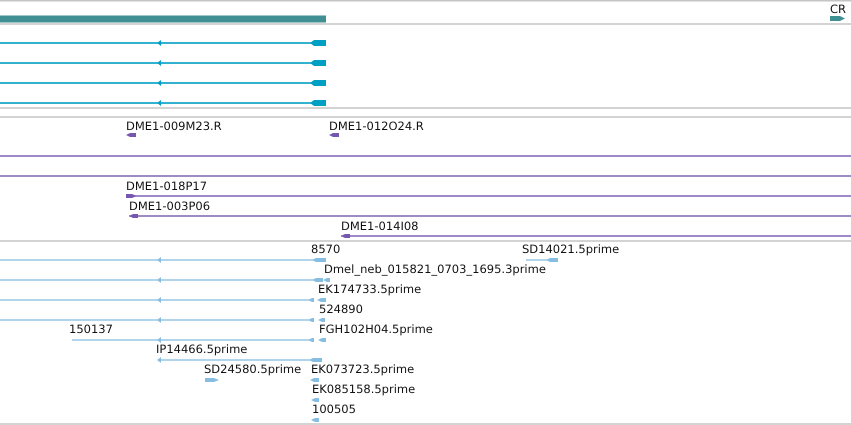 This screenshot has height=425, width=851. Describe the element at coordinates (571, 249) in the screenshot. I see `feature-label: SD14021.5prime` at that location.